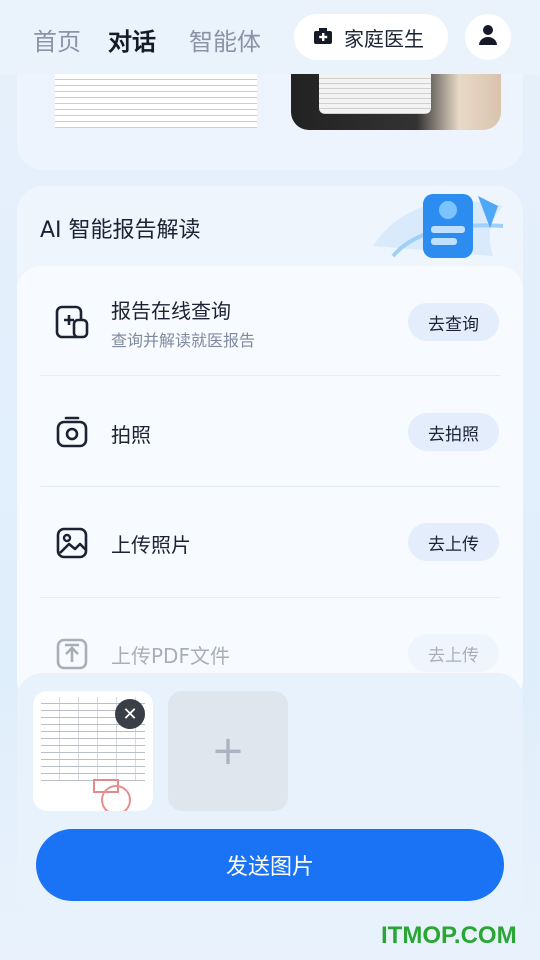 The width and height of the screenshot is (540, 960). What do you see at coordinates (453, 542) in the screenshot?
I see `go-upload-photo-button: 去上传` at bounding box center [453, 542].